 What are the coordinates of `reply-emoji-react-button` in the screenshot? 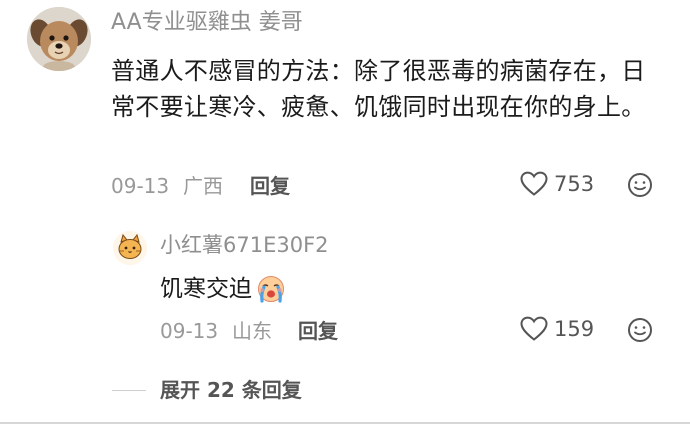 It's located at (640, 332).